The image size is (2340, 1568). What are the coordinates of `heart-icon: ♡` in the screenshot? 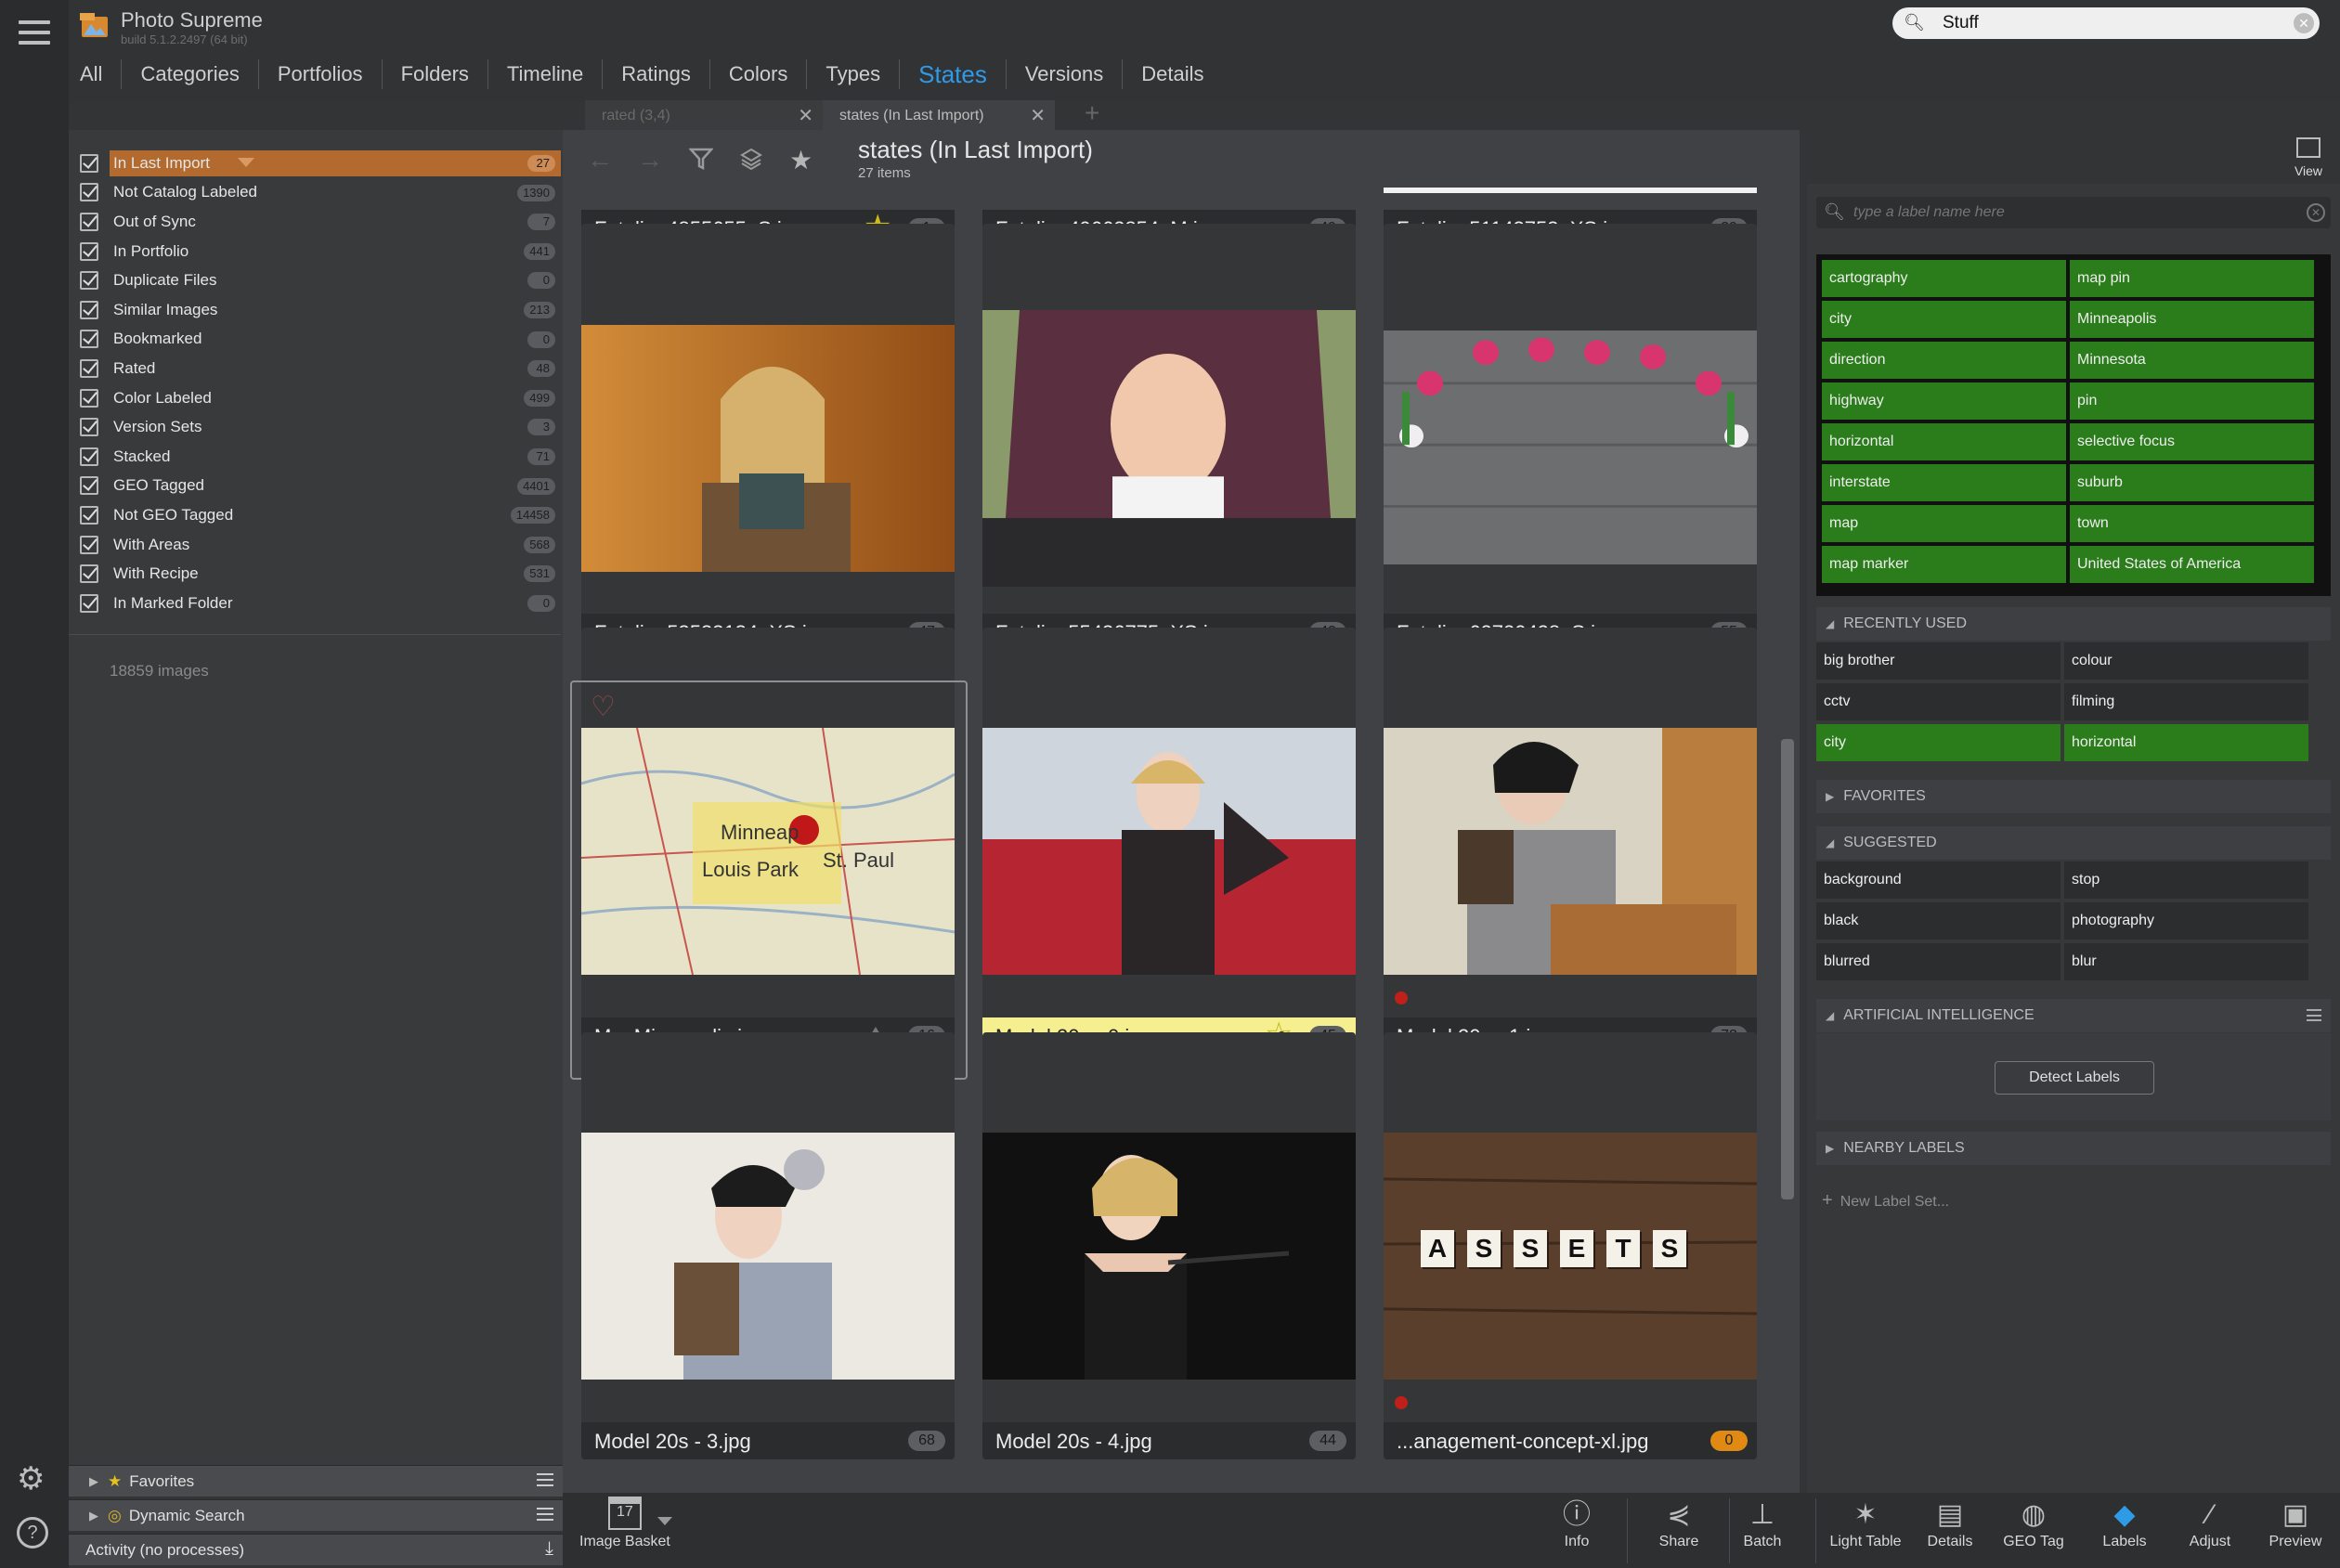 It's located at (603, 707).